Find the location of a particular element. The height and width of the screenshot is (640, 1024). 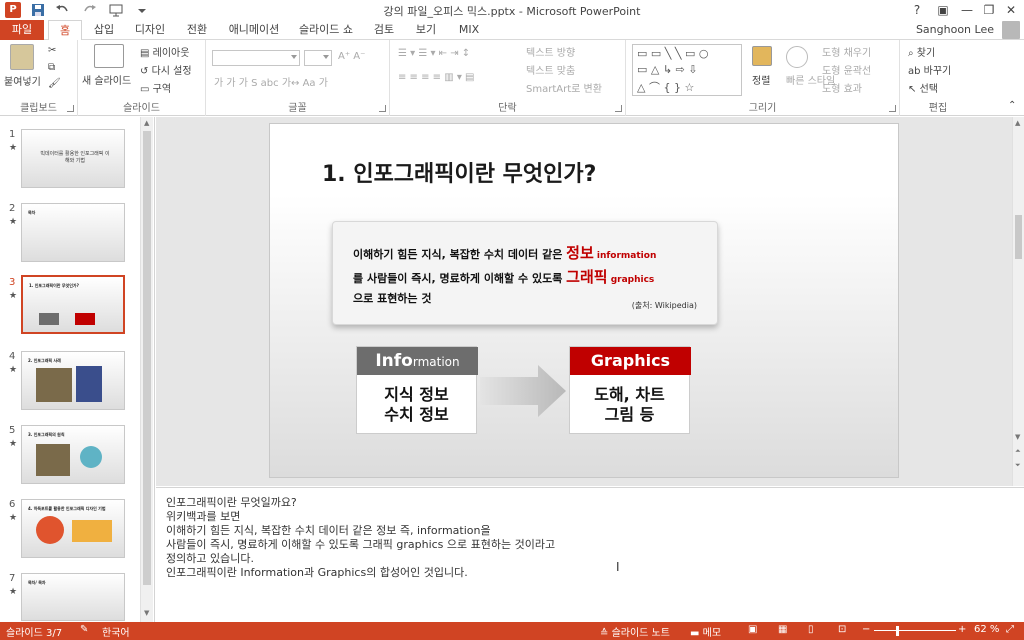

graphics-body-line: 그림 등 is located at coordinates (629, 414).